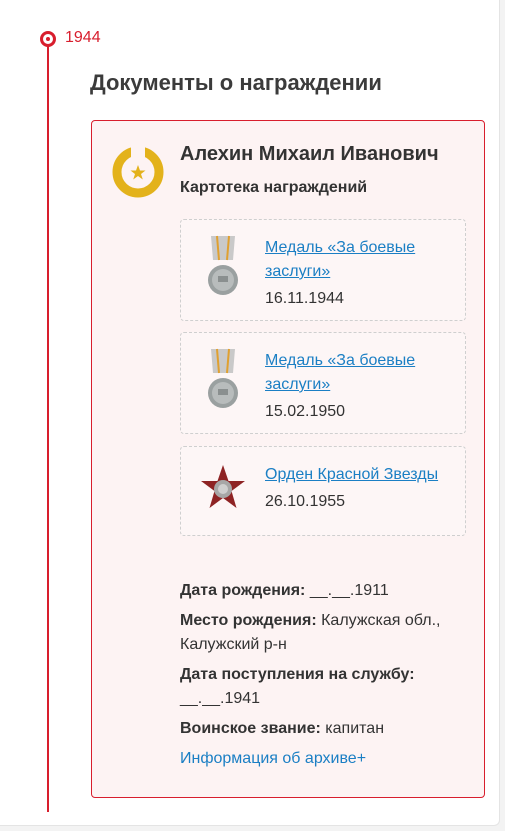  Describe the element at coordinates (236, 82) in the screenshot. I see `section-title: Документы о награждении` at that location.